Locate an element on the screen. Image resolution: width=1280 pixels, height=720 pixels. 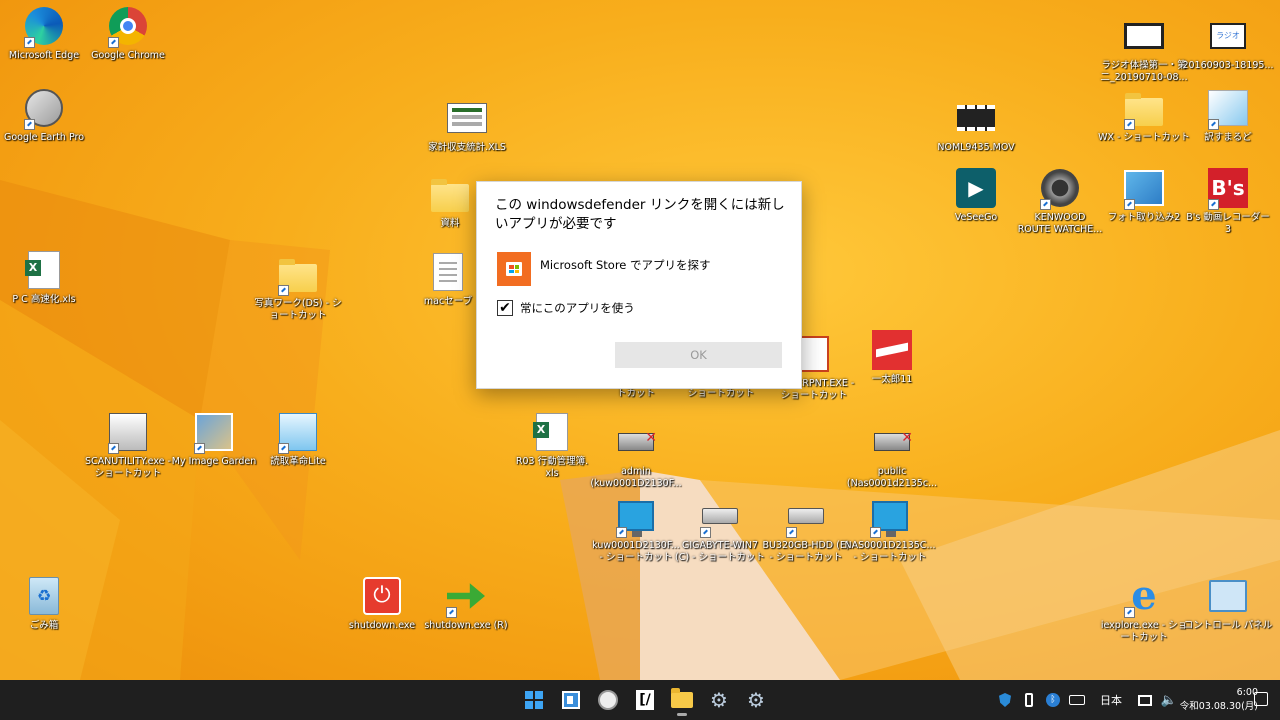
microsoft-store-icon is located at coordinates (514, 269).